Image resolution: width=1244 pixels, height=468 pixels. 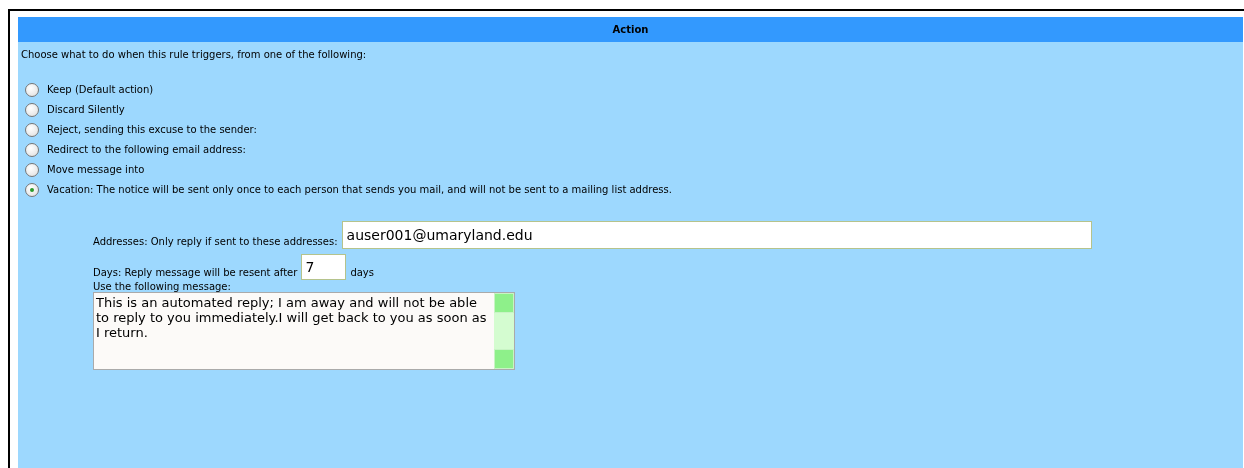 I want to click on option-label: Discard Silently, so click(x=86, y=109).